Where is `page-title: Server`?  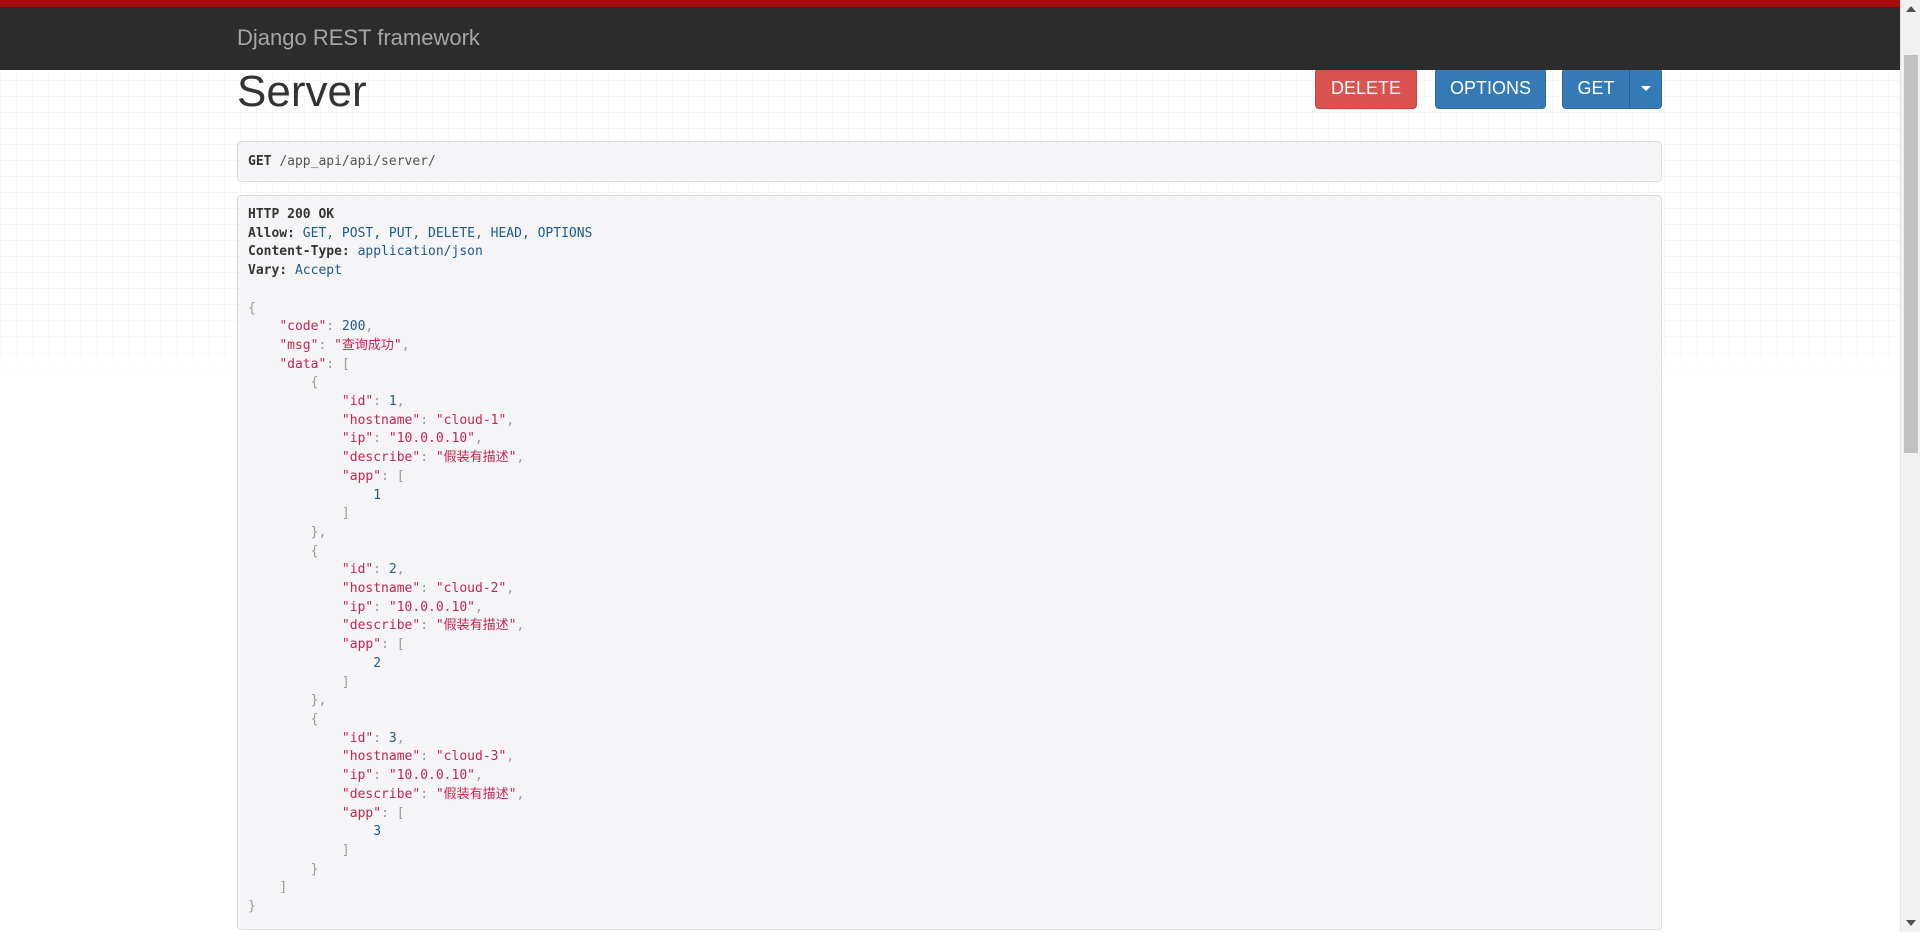 page-title: Server is located at coordinates (302, 91).